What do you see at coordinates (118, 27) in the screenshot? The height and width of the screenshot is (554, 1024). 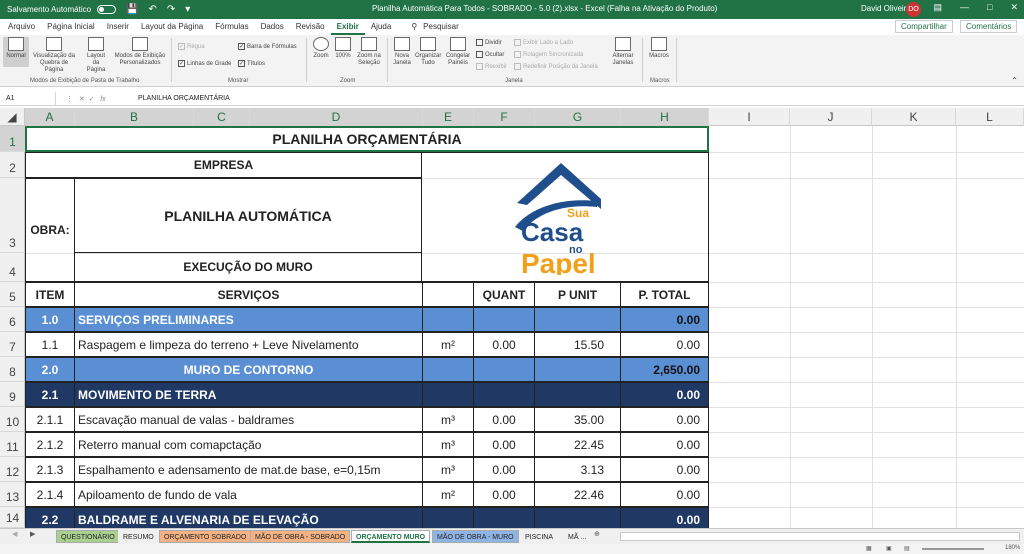 I see `tab-inserir: Inserir` at bounding box center [118, 27].